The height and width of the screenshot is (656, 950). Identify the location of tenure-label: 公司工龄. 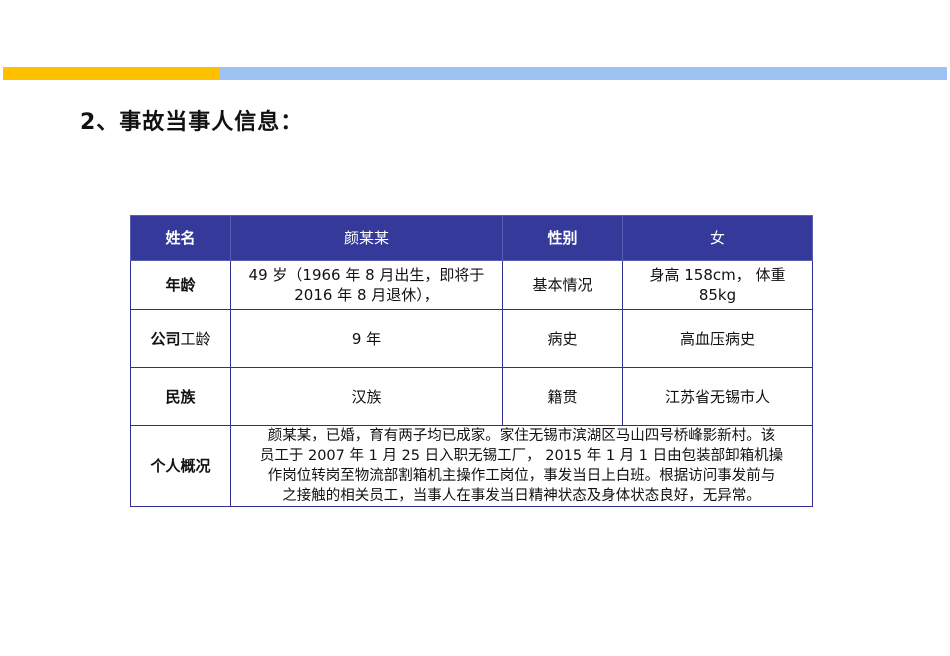
(180, 338).